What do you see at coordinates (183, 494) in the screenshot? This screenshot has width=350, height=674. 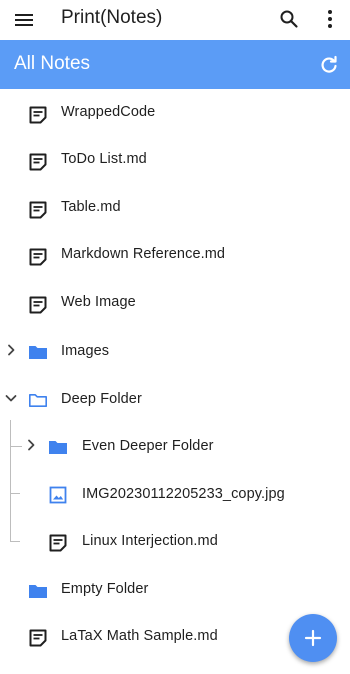 I see `item-name: IMG20230112205233_copy.jpg` at bounding box center [183, 494].